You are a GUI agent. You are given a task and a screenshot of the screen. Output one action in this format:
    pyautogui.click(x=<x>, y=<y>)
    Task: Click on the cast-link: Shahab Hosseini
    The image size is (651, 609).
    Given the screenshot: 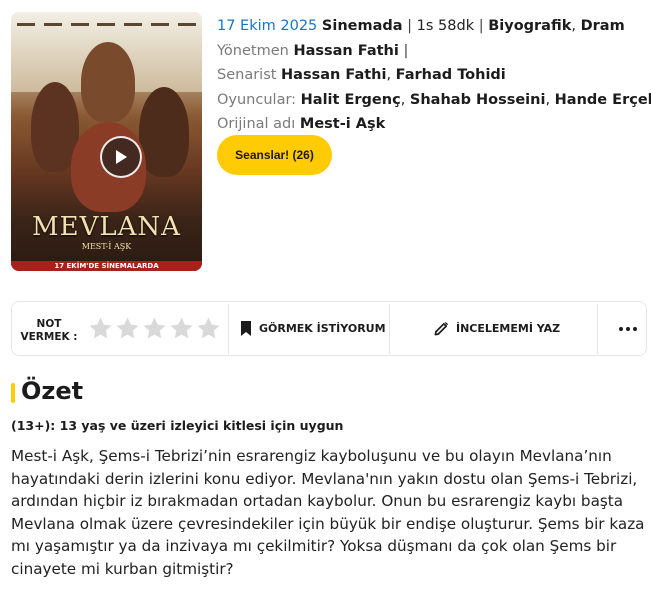 What is the action you would take?
    pyautogui.click(x=478, y=100)
    